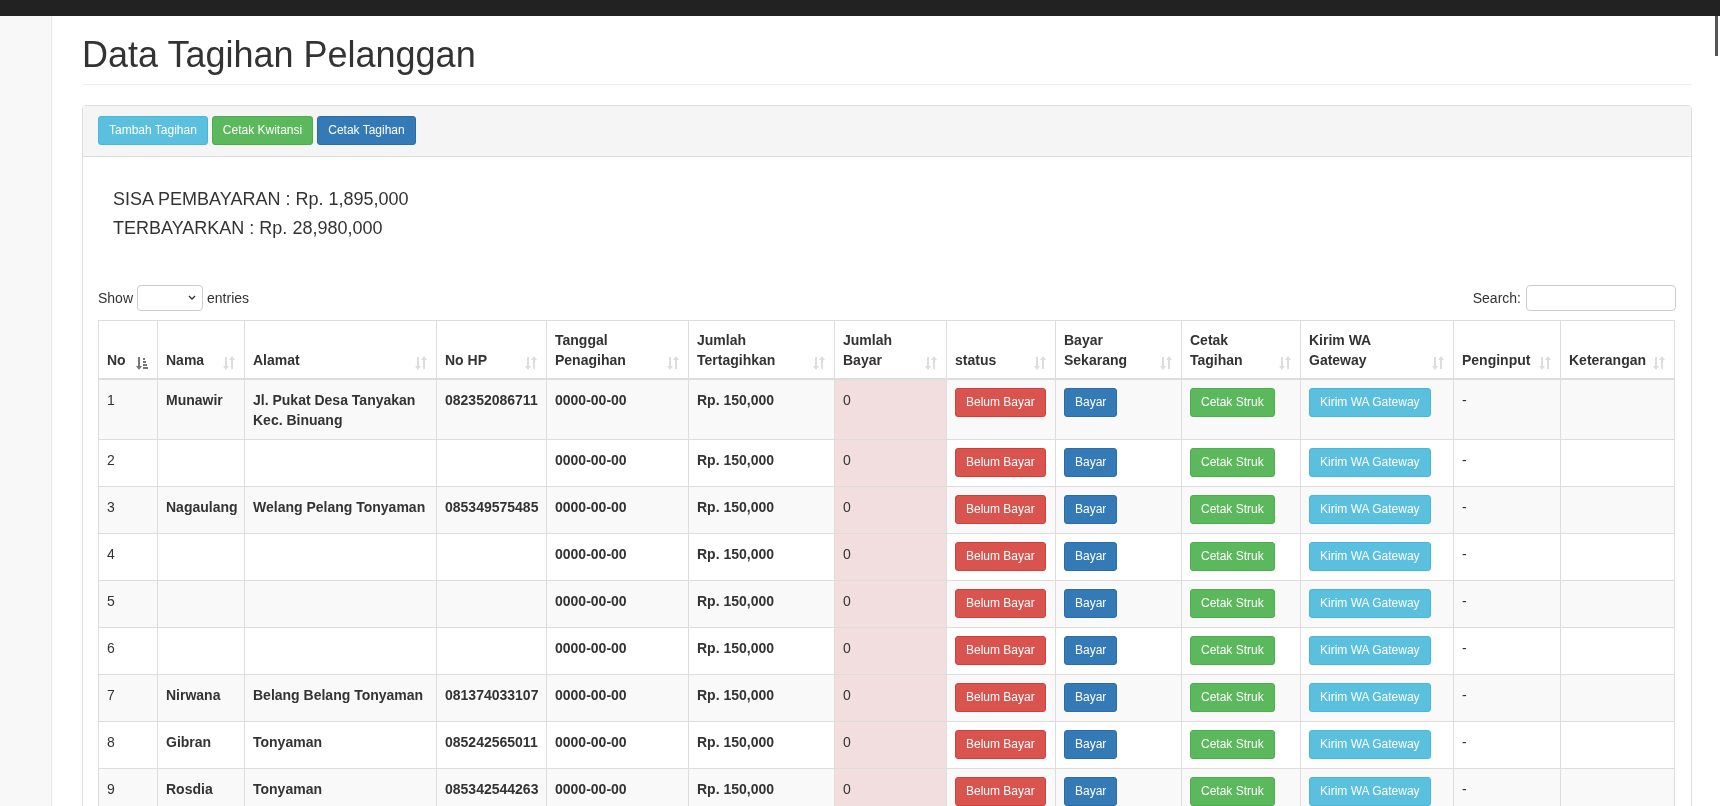  Describe the element at coordinates (142, 363) in the screenshot. I see `sort-icon` at that location.